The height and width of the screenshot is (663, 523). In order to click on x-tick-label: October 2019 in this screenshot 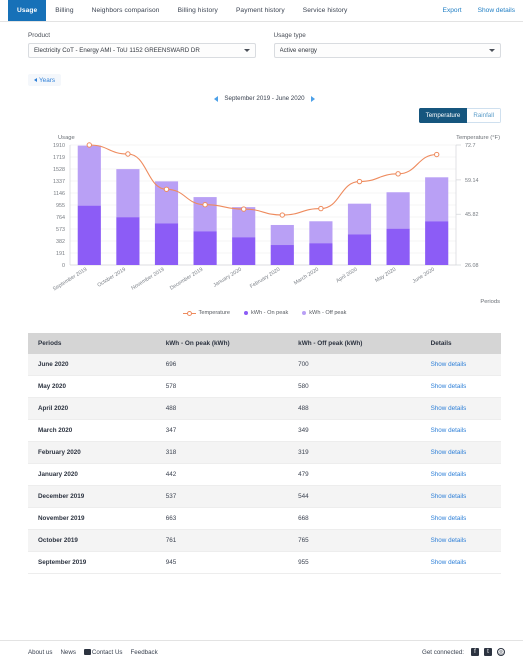, I will do `click(112, 278)`.